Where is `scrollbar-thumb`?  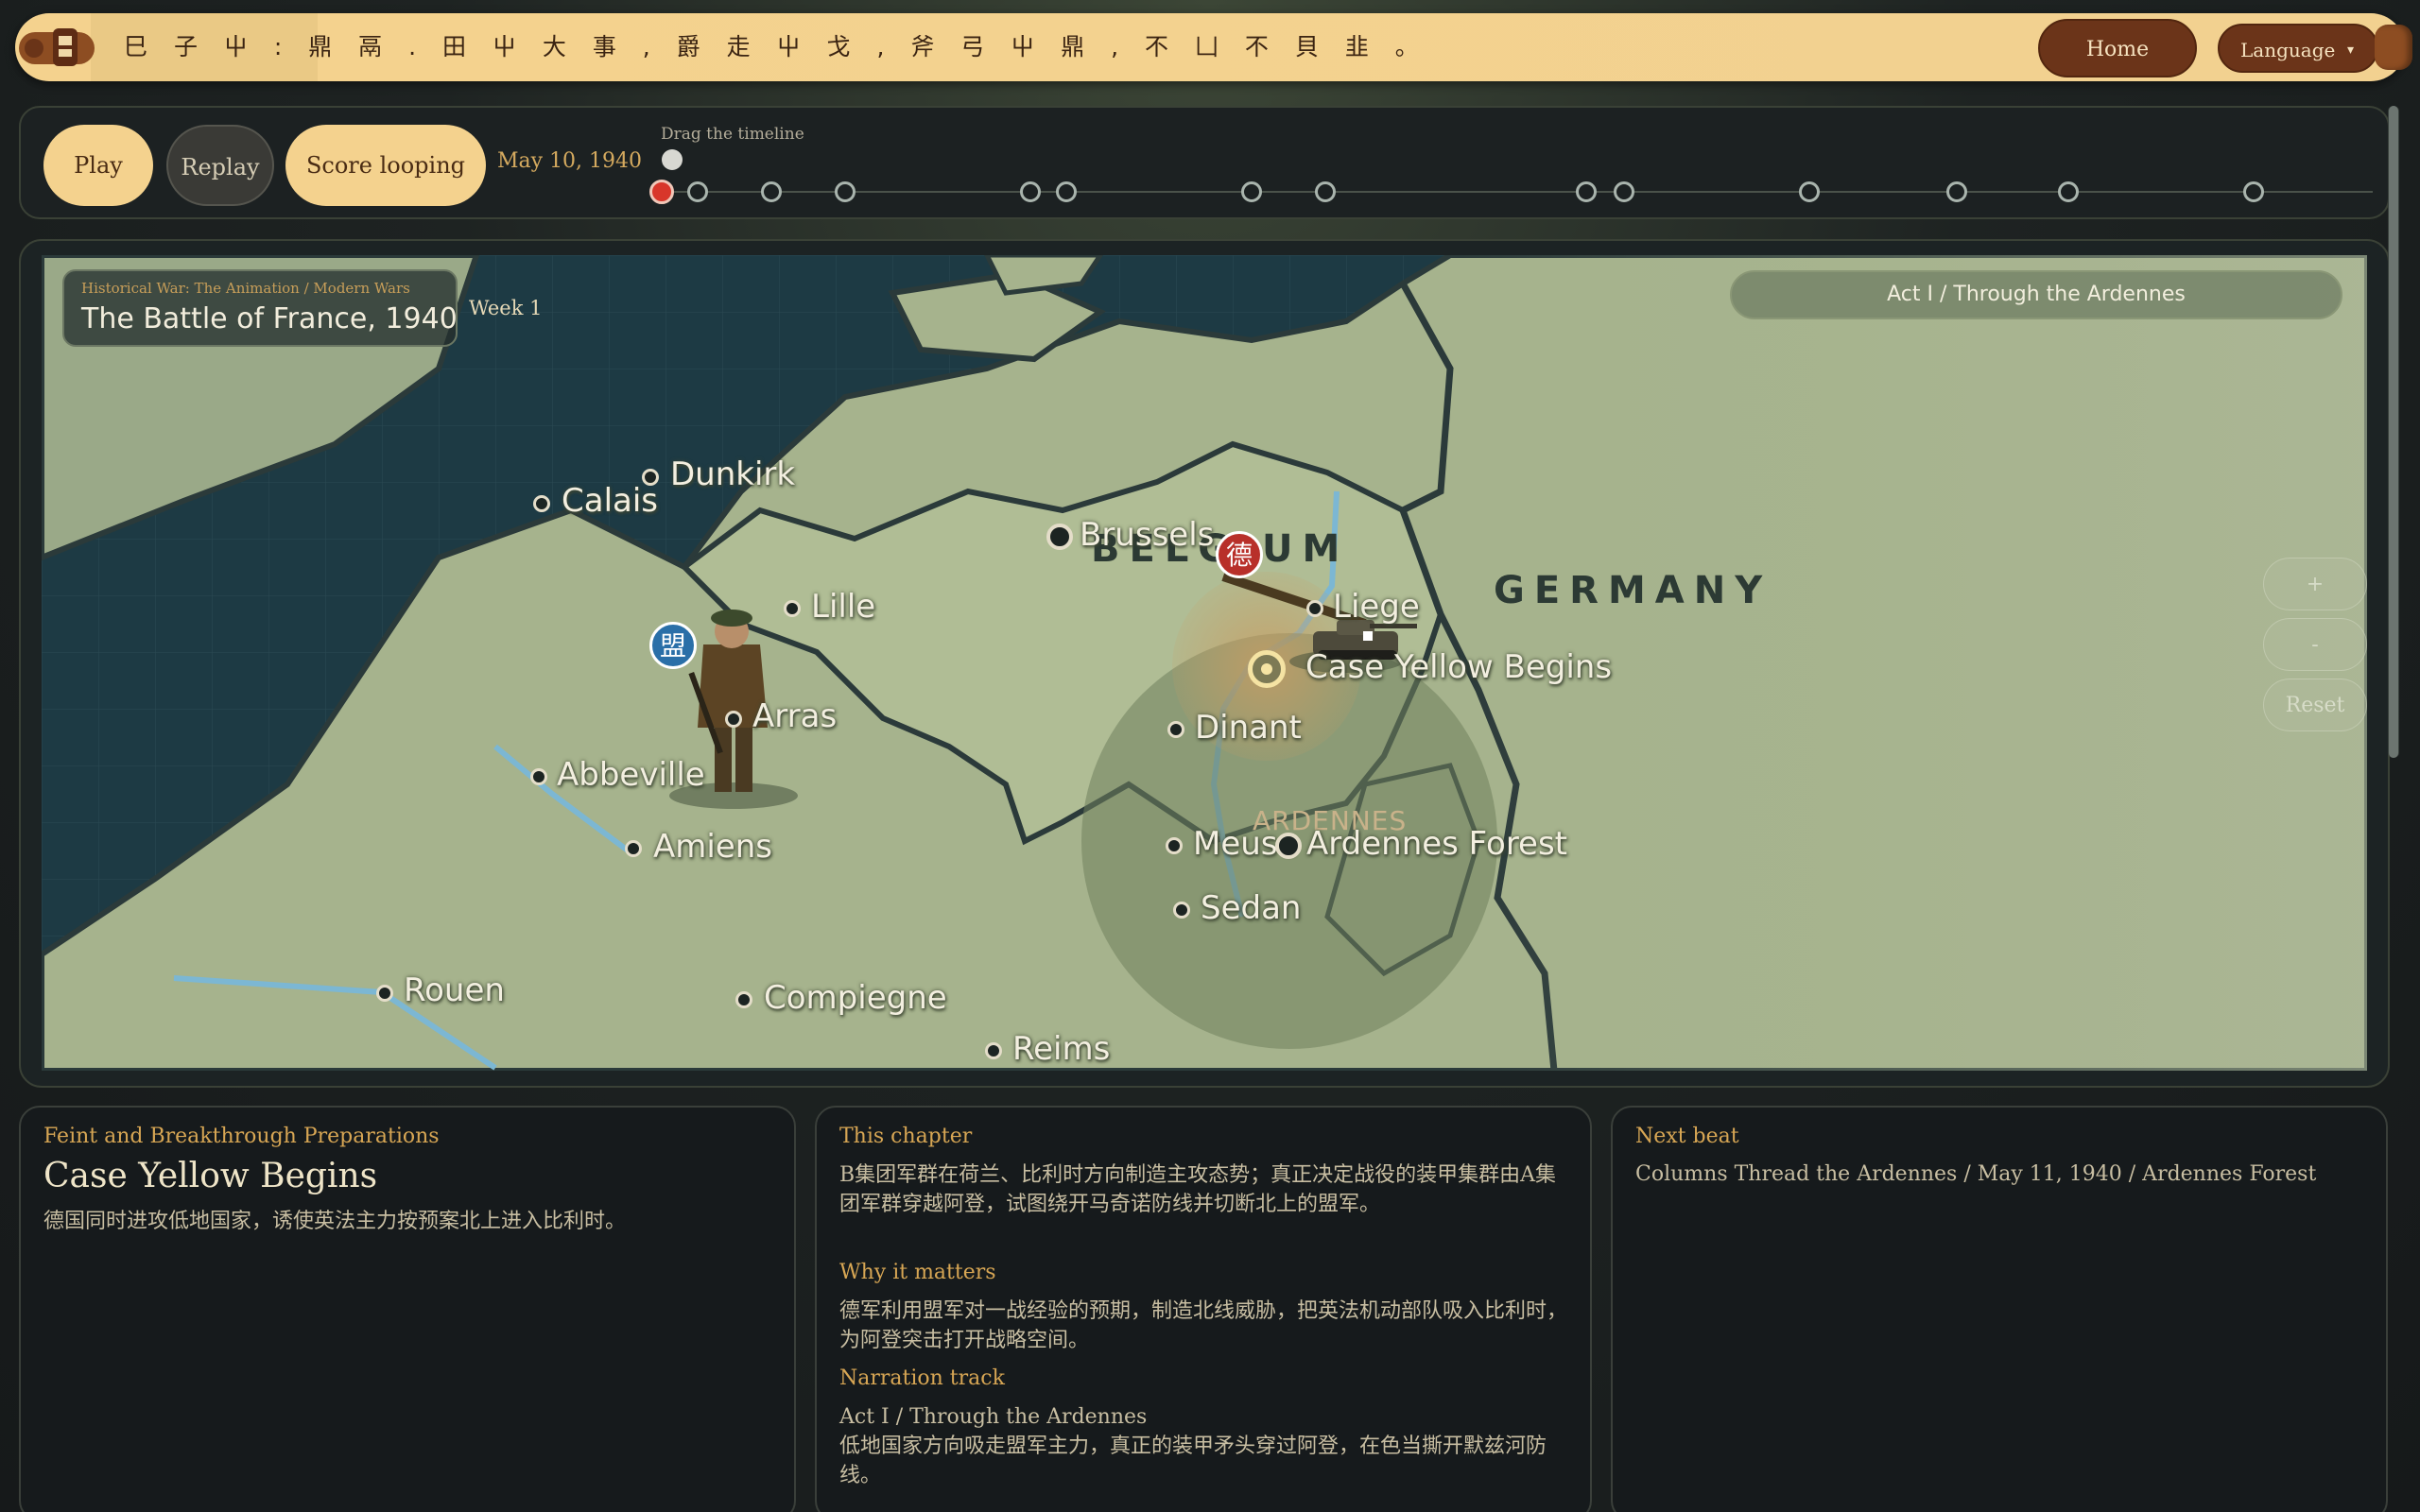
scrollbar-thumb is located at coordinates (2394, 432).